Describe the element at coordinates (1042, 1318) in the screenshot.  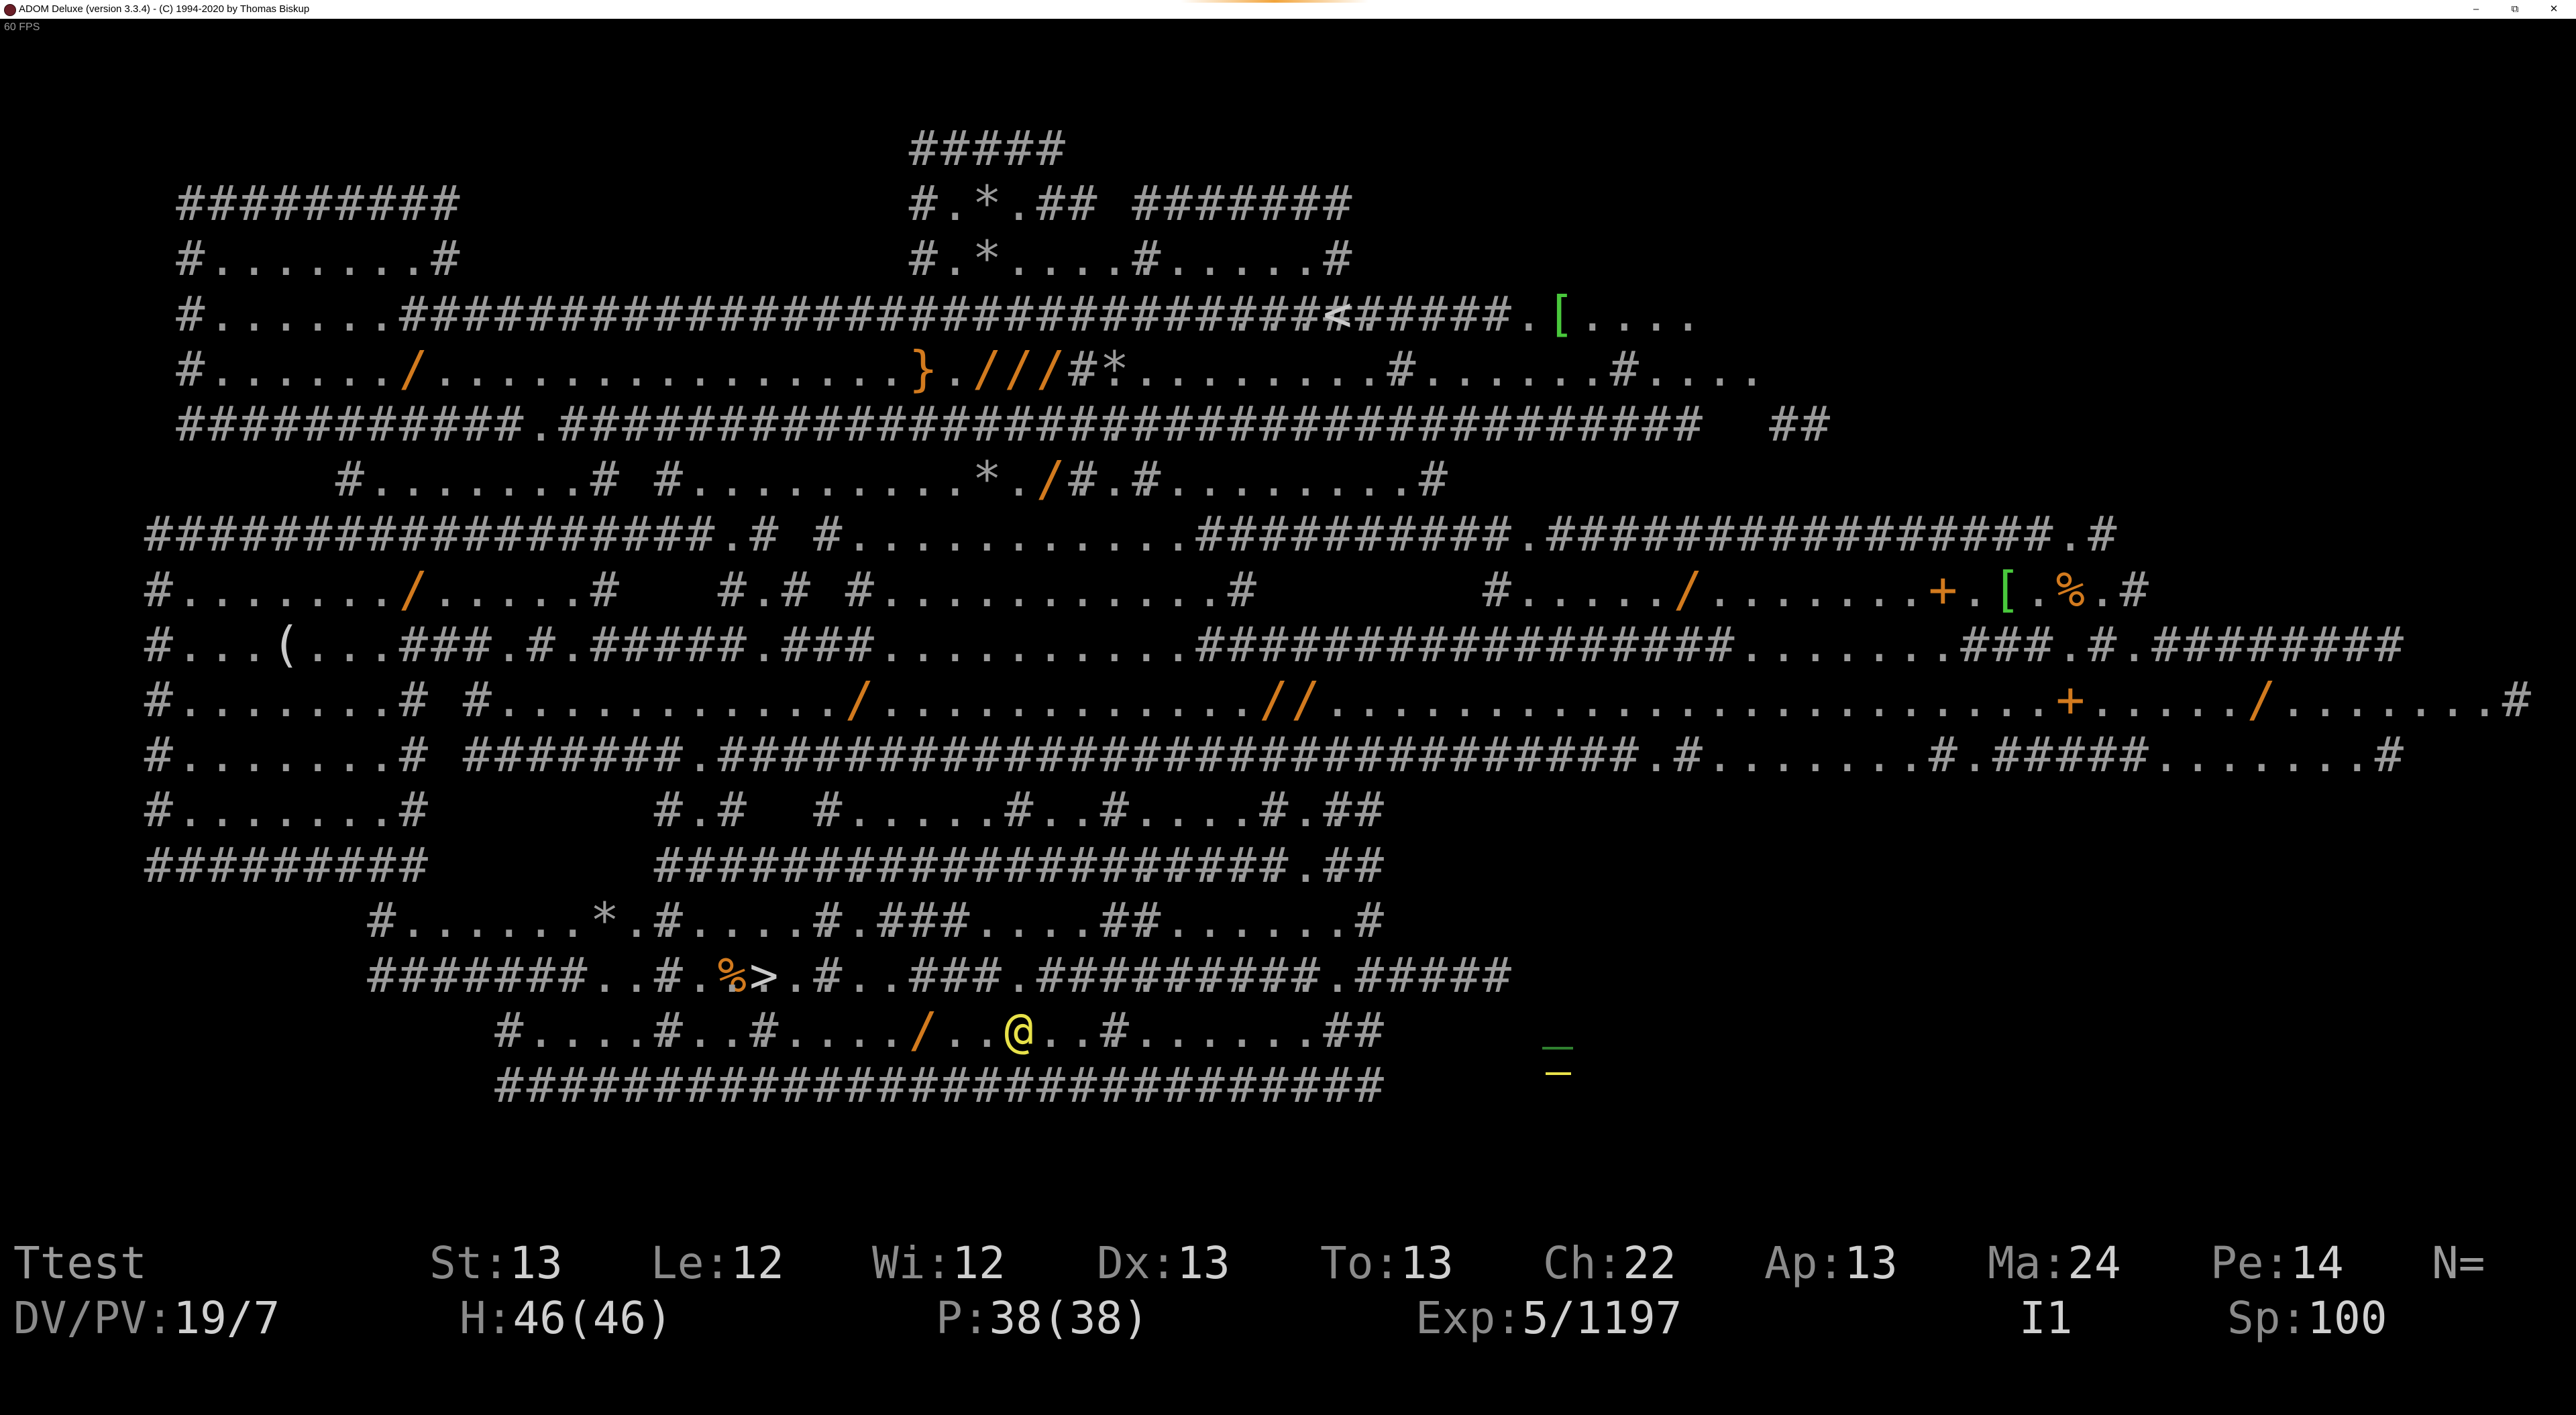
I see `pp-stat: P:38(38)` at that location.